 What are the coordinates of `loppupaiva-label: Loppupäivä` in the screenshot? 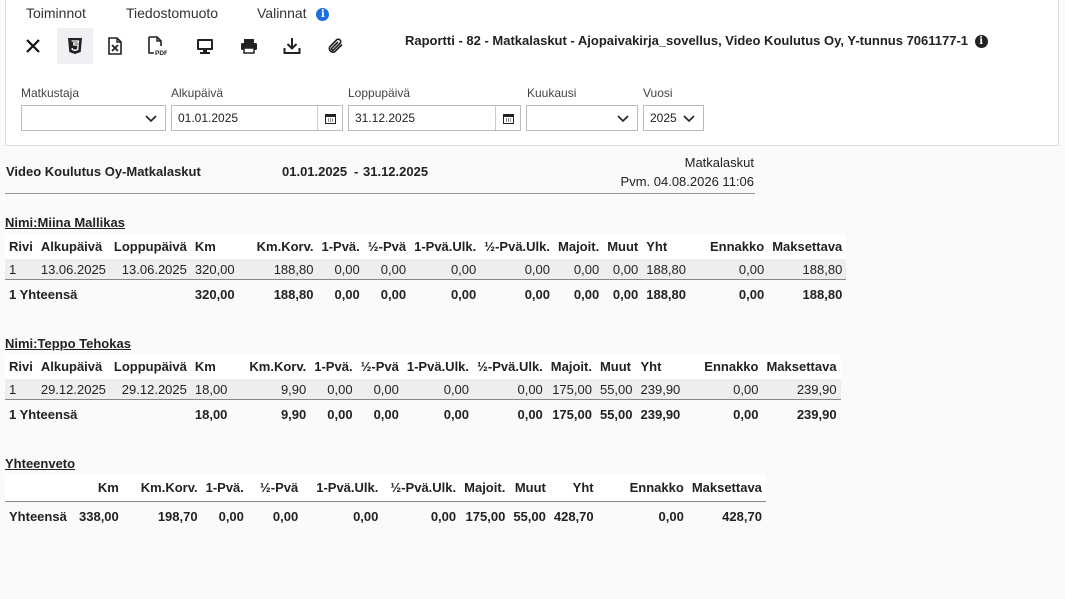 It's located at (379, 93).